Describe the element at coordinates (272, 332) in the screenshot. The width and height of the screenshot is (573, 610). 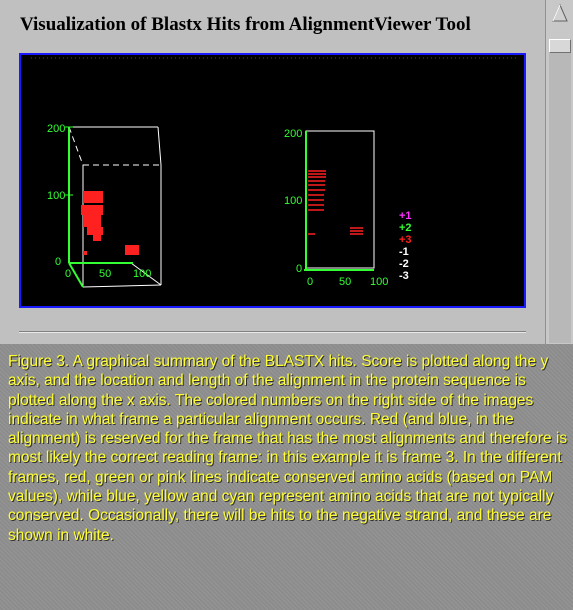
I see `horizontal-rule` at that location.